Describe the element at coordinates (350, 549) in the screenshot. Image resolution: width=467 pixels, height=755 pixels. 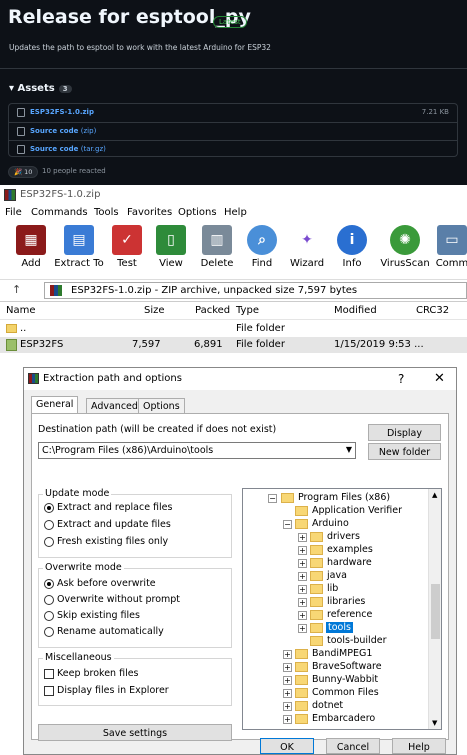
I see `tree-label: examples` at that location.